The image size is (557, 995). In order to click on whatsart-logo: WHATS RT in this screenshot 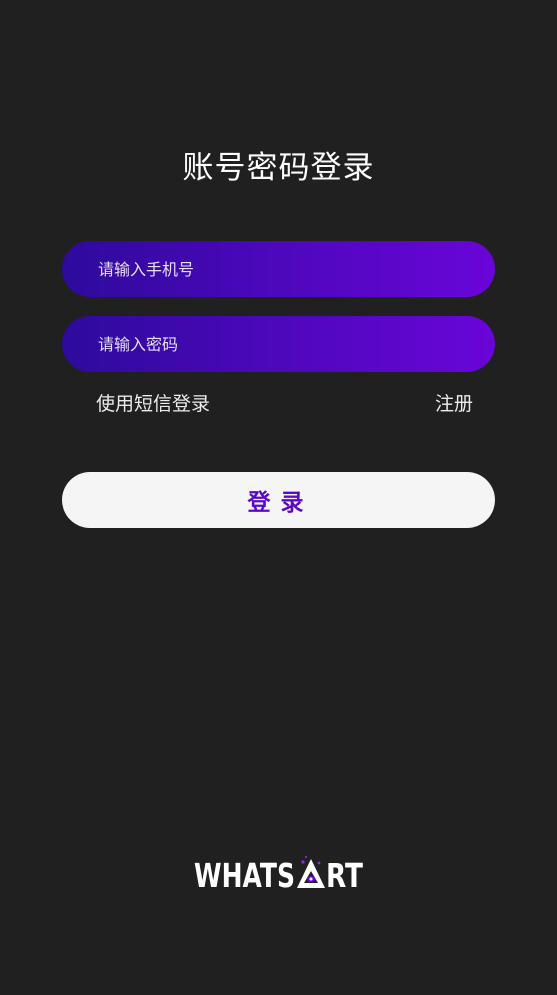, I will do `click(278, 874)`.